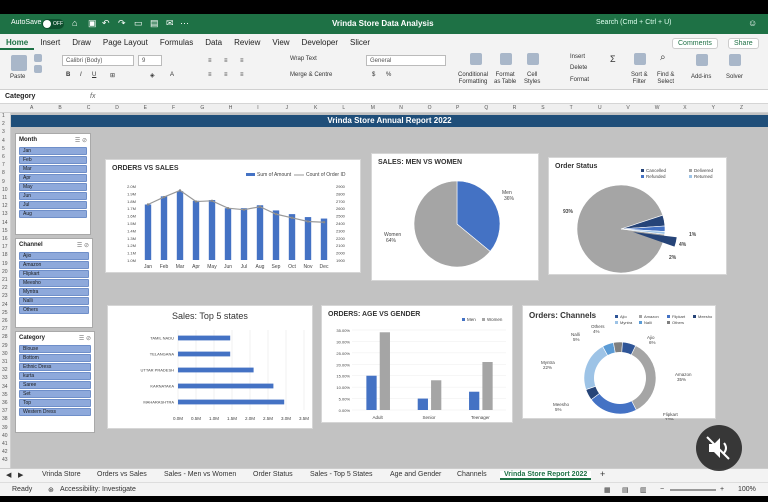 Image resolution: width=768 pixels, height=502 pixels. I want to click on column-header: D, so click(117, 108).